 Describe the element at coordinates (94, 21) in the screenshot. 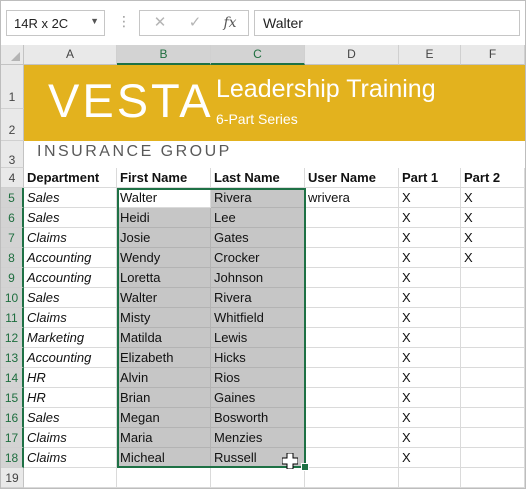

I see `chevron-down-icon: ▼` at that location.